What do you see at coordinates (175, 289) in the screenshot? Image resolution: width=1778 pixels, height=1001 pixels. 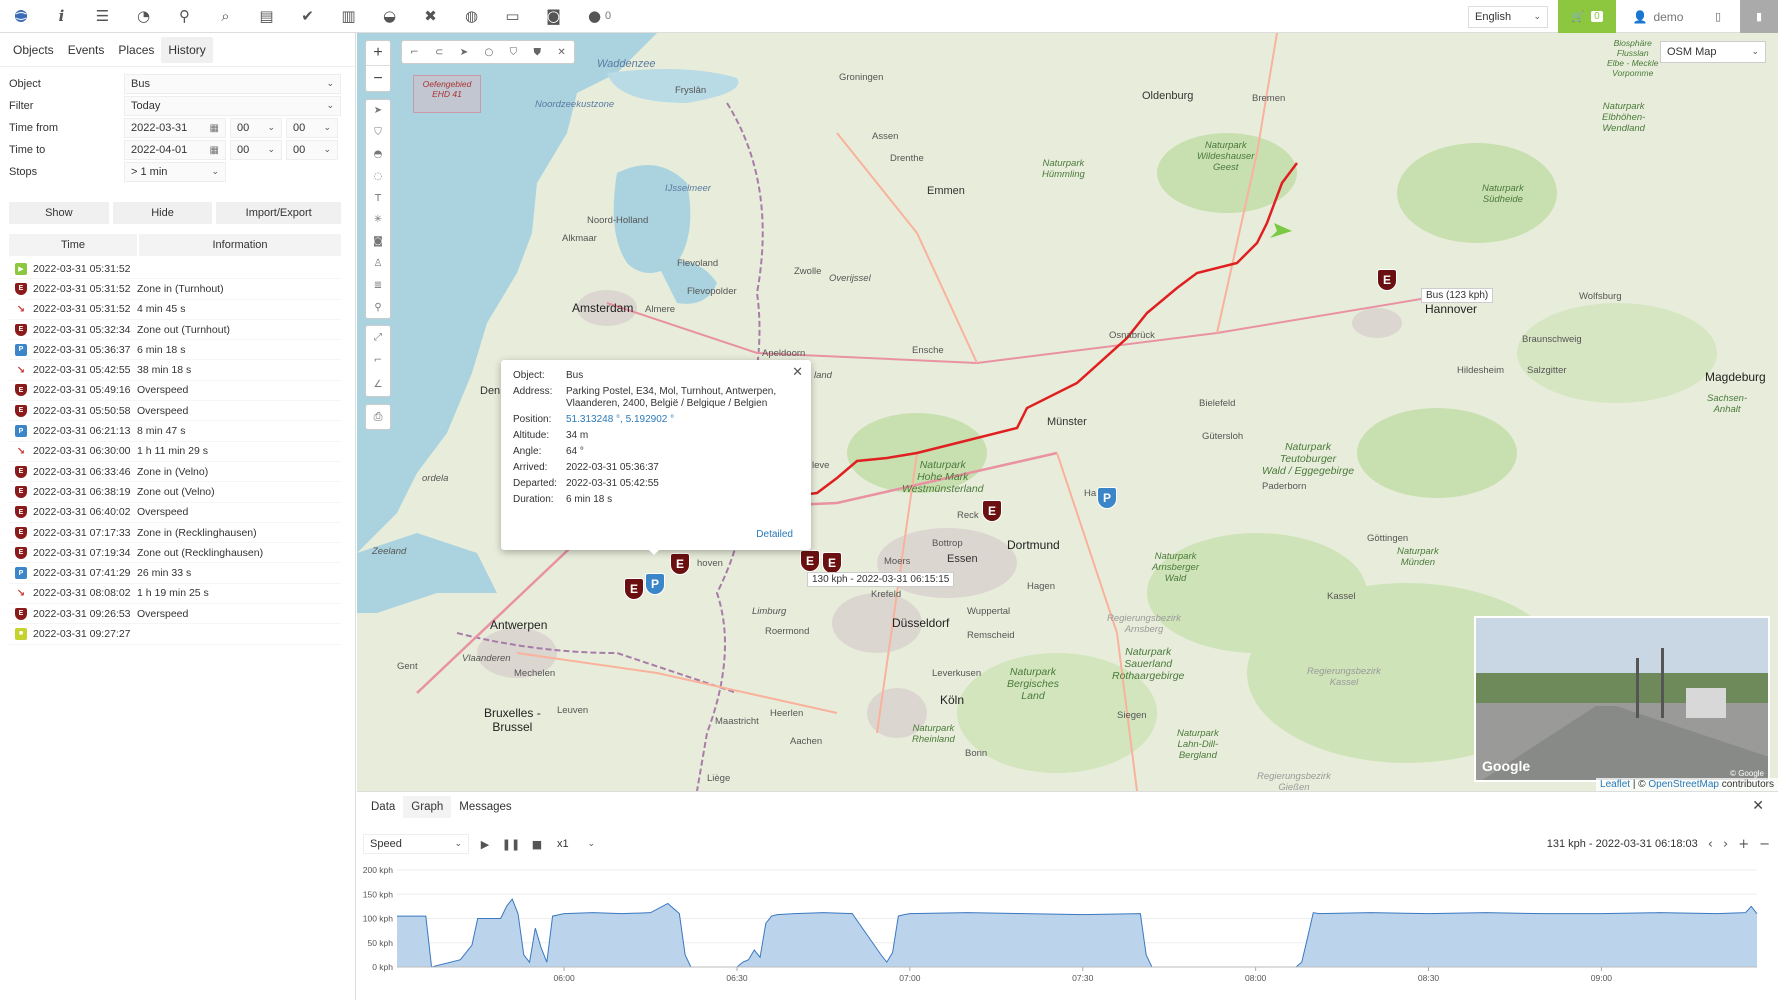 I see `history-row: E 2022-03-31 05:31:52 Zone in (Turnhout)` at bounding box center [175, 289].